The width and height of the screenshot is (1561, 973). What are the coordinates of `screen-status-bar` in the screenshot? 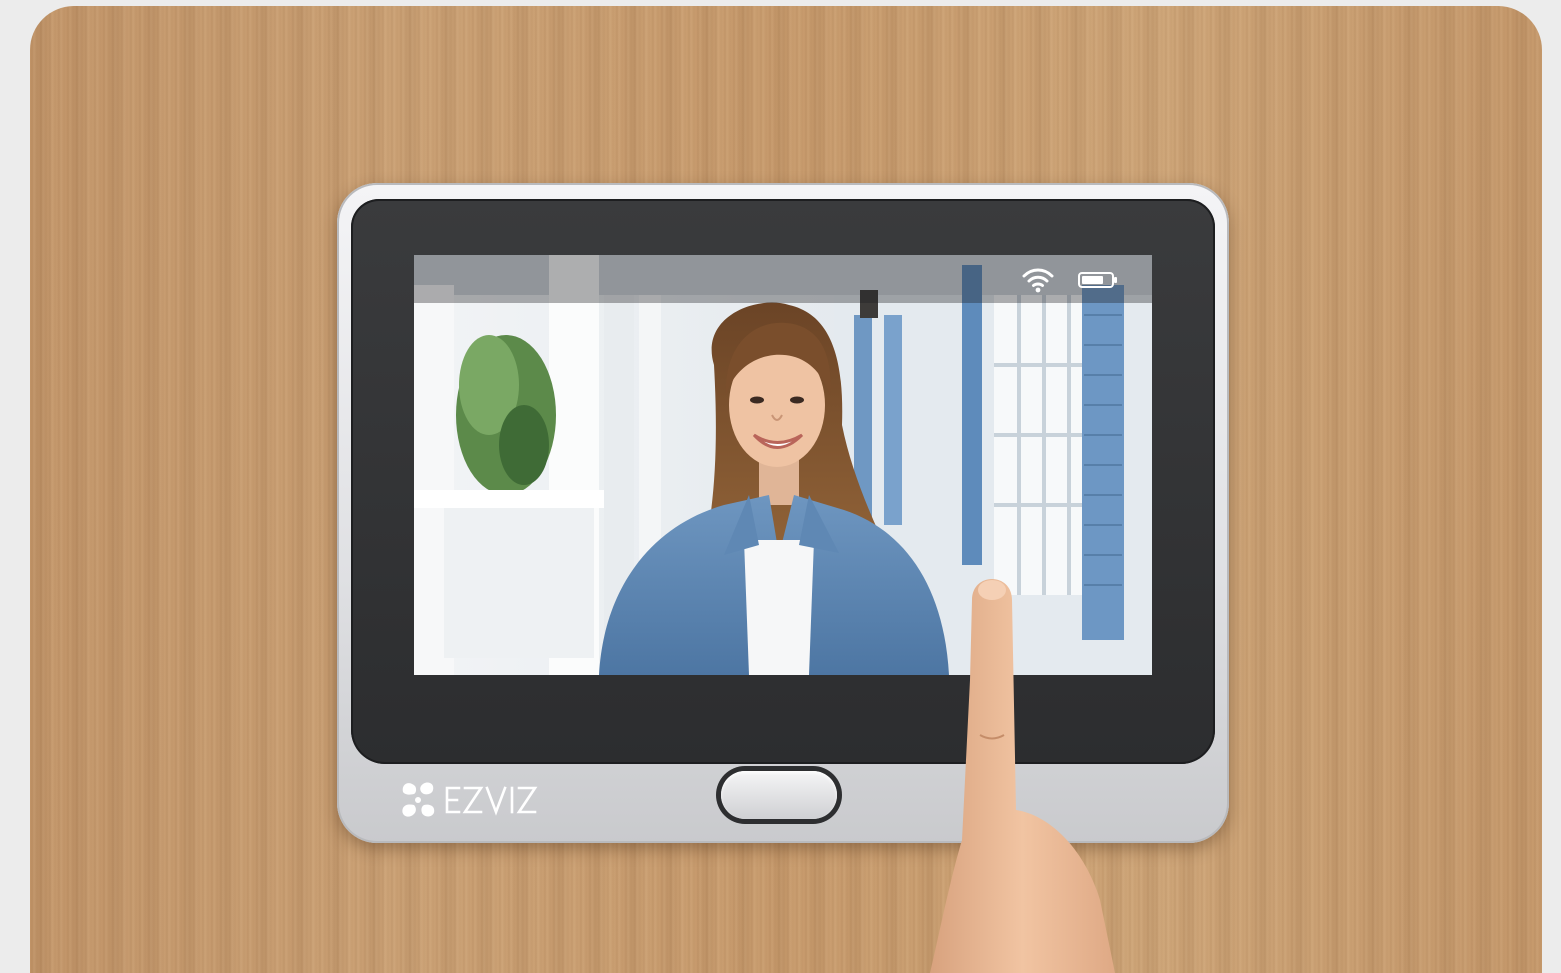 It's located at (783, 279).